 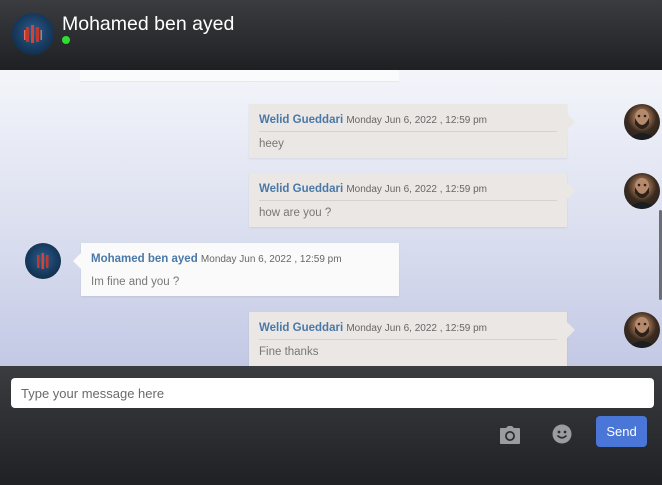 What do you see at coordinates (239, 76) in the screenshot?
I see `previous-message-fragment` at bounding box center [239, 76].